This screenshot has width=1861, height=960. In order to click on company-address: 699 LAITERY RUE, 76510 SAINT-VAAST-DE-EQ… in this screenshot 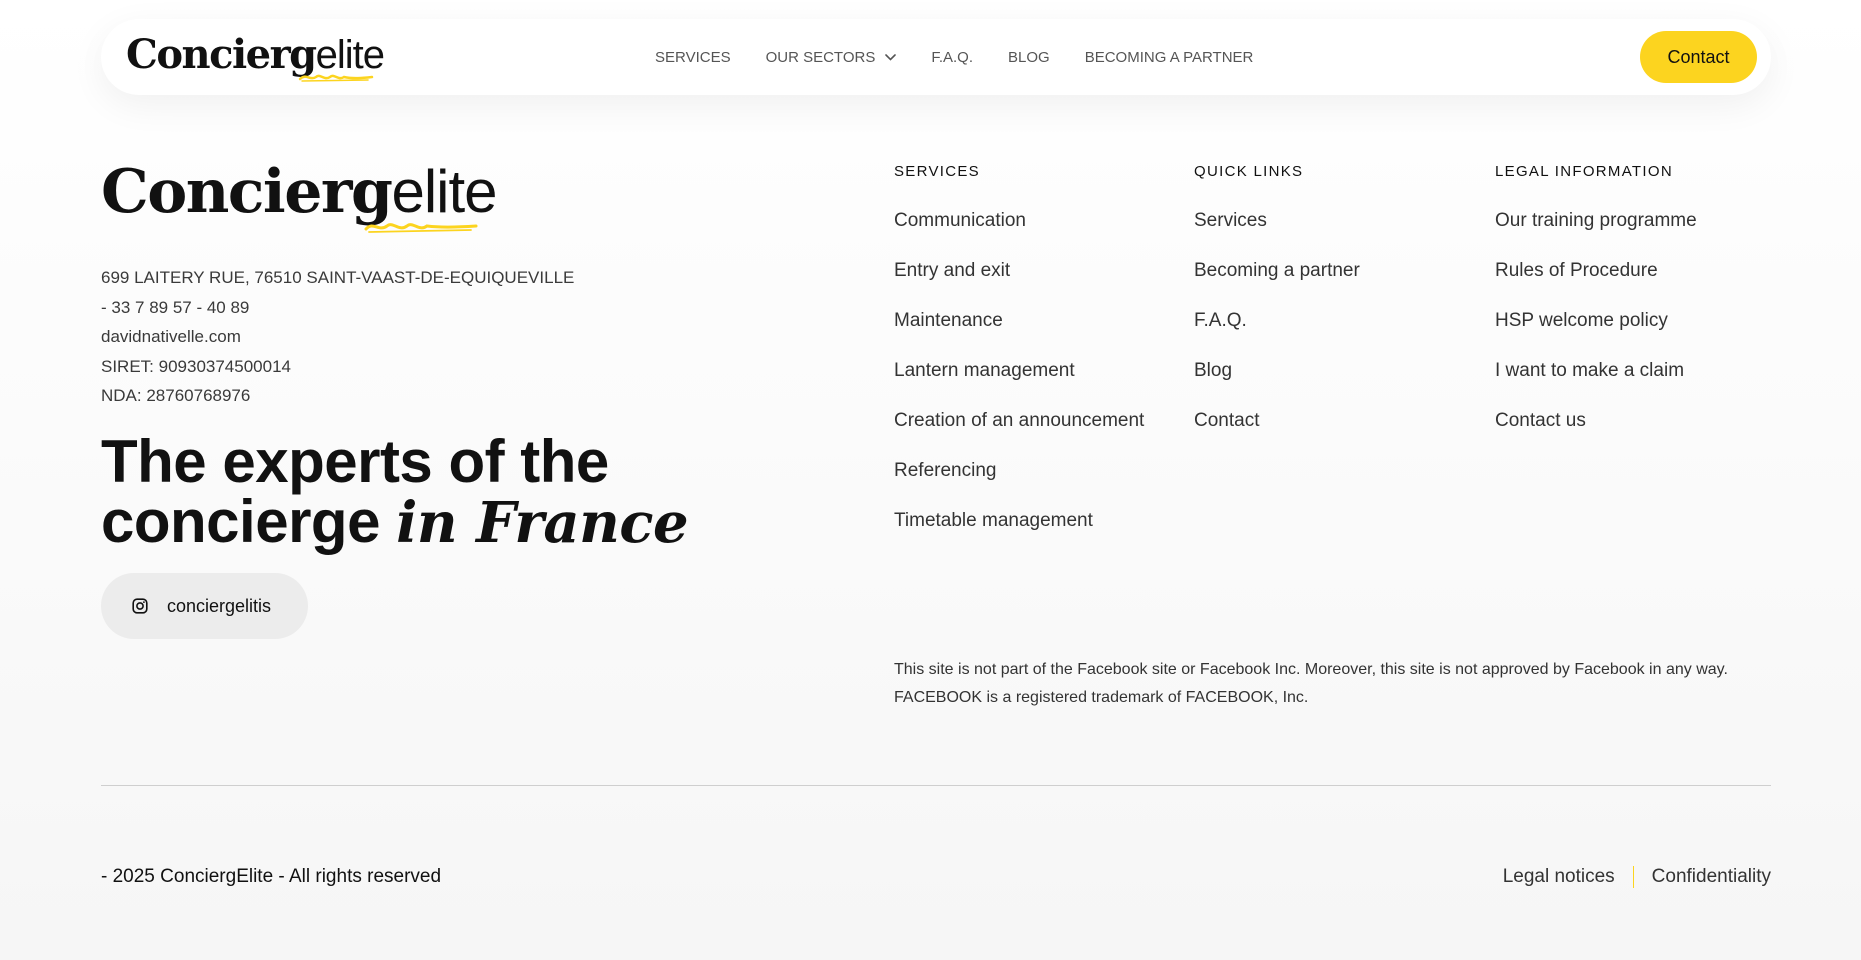, I will do `click(338, 277)`.